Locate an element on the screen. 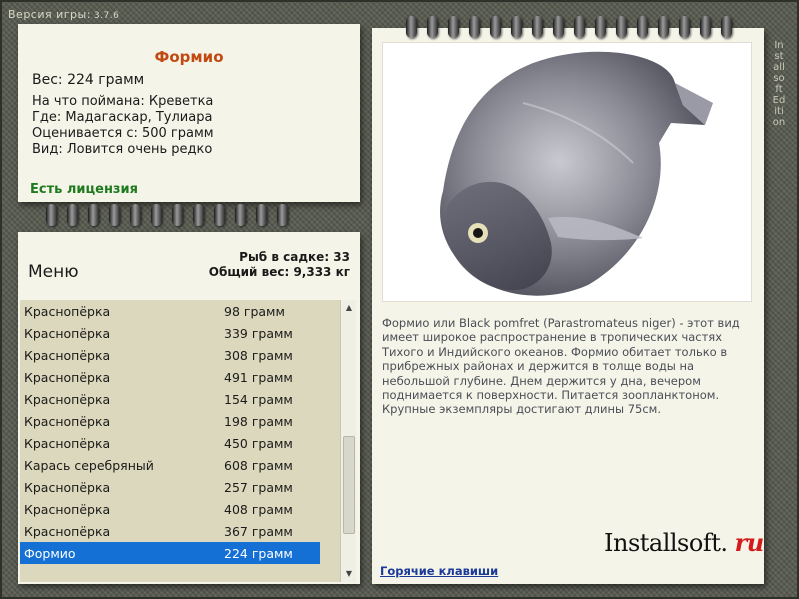 This screenshot has width=799, height=599. fish-weight: 198 грамм is located at coordinates (258, 421).